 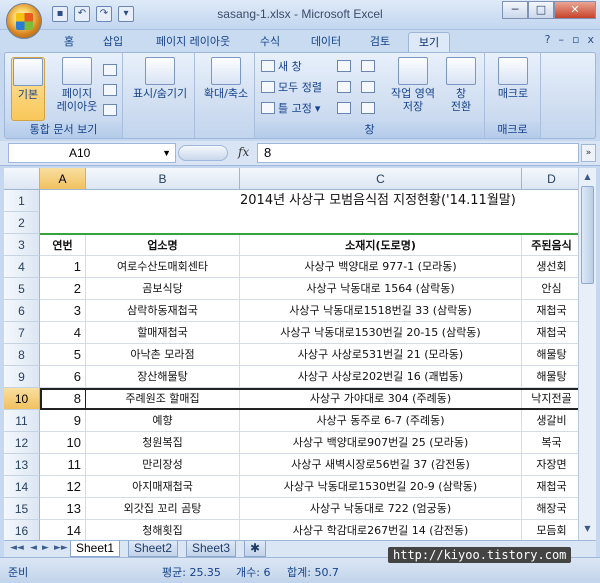 What do you see at coordinates (92, 153) in the screenshot?
I see `name-box: A10 ▼` at bounding box center [92, 153].